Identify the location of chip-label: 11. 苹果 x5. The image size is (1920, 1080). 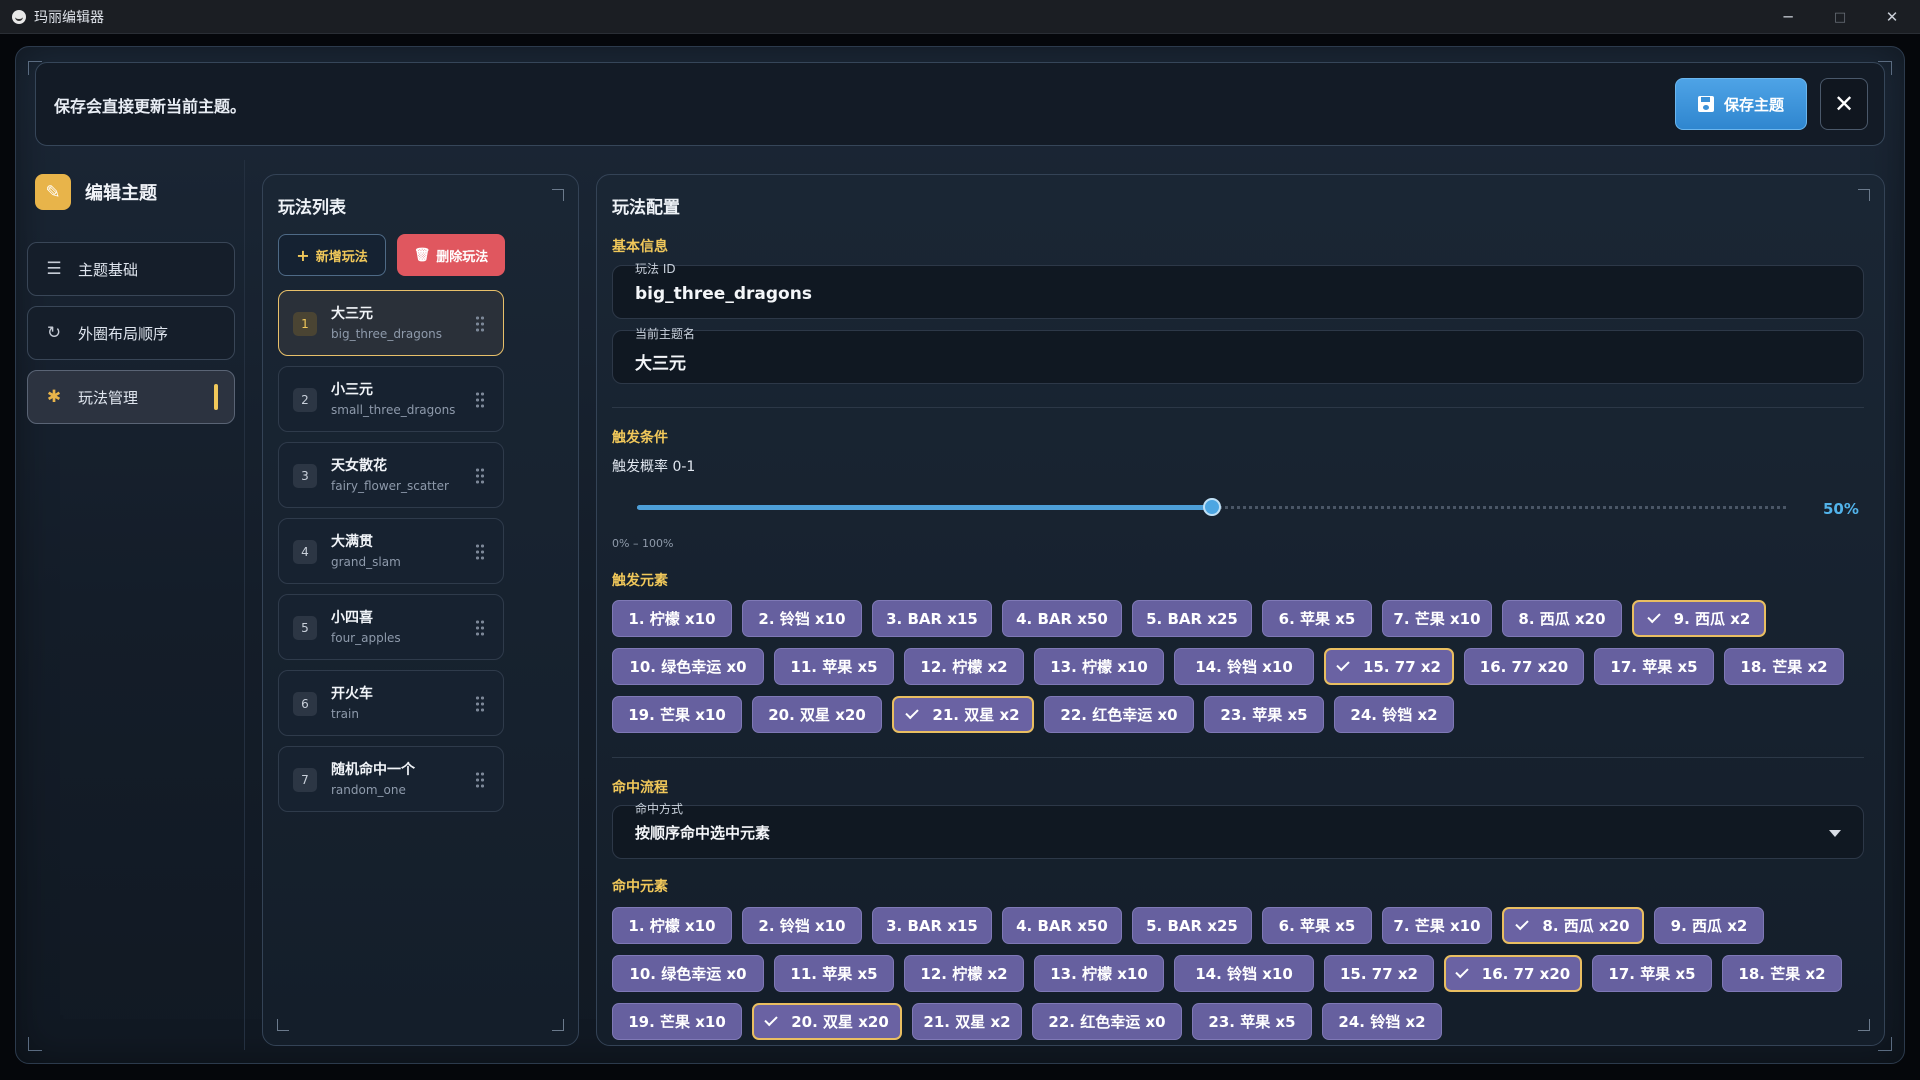
(834, 667).